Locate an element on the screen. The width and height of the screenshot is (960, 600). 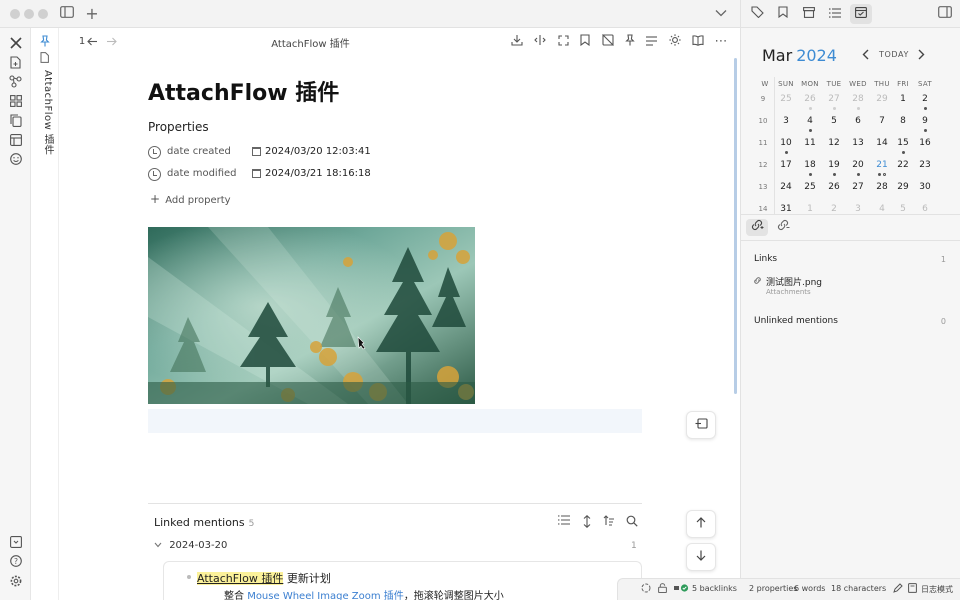
book-icon is located at coordinates (698, 42).